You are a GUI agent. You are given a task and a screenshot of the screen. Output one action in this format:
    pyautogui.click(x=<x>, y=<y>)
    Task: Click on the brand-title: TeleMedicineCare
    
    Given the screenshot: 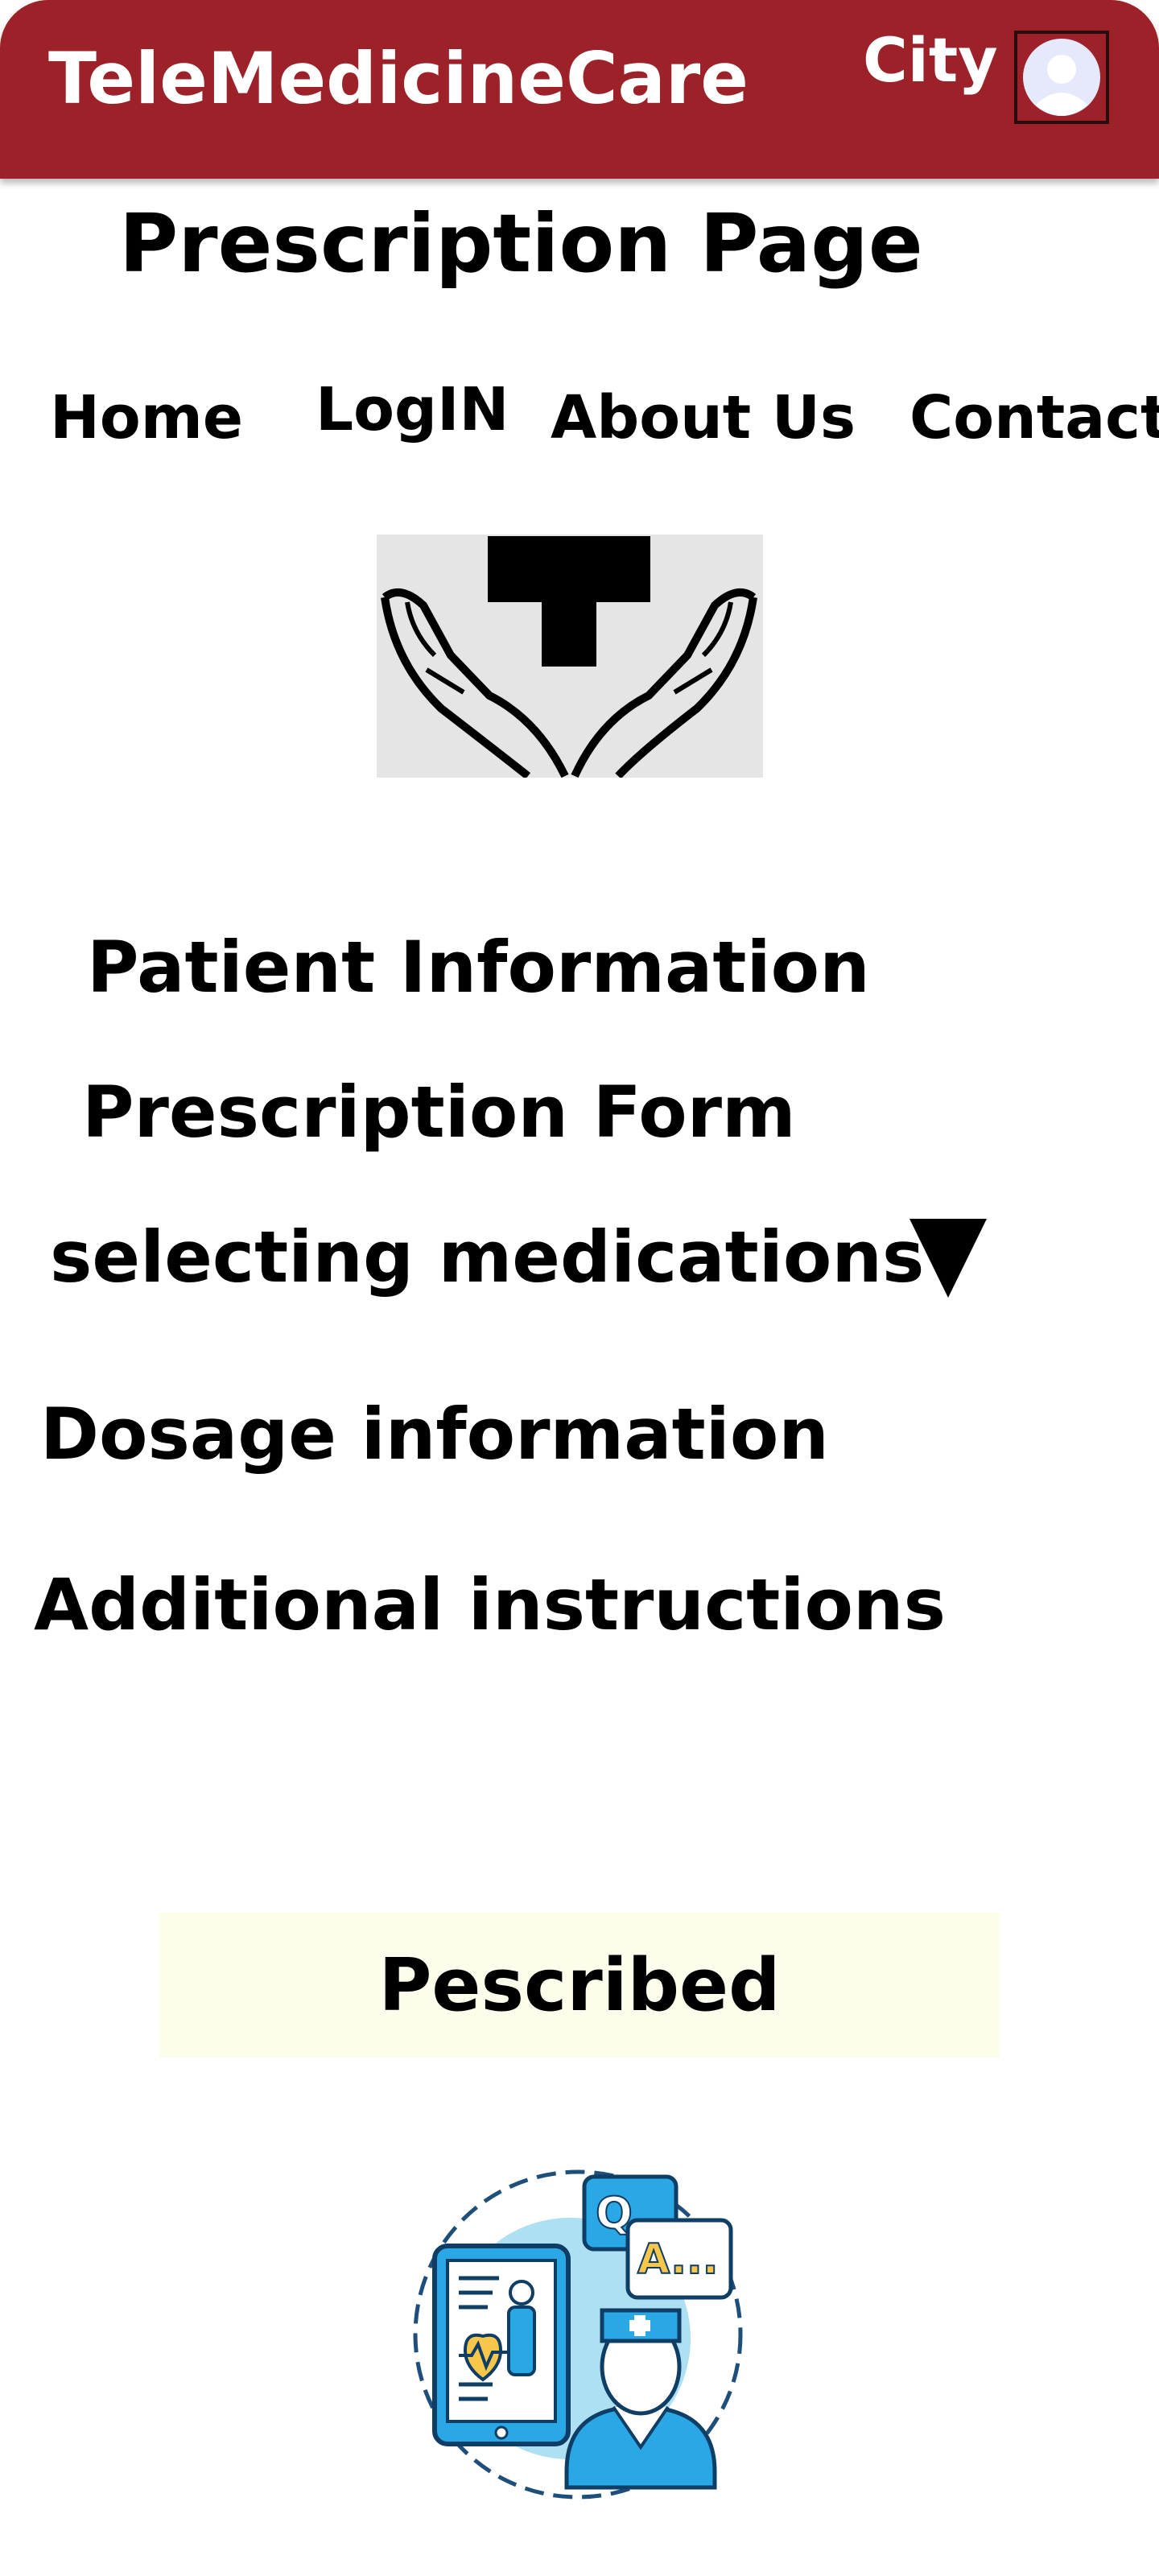 What is the action you would take?
    pyautogui.click(x=398, y=78)
    